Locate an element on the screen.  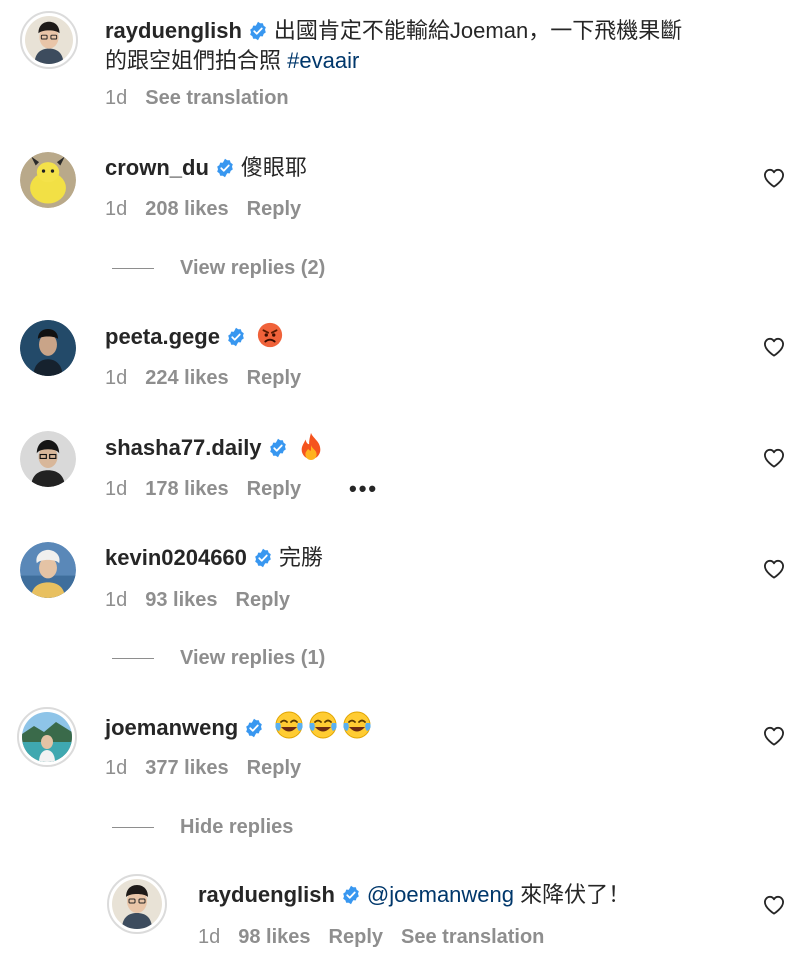
view-replies-button: View replies (2) is located at coordinates (218, 268).